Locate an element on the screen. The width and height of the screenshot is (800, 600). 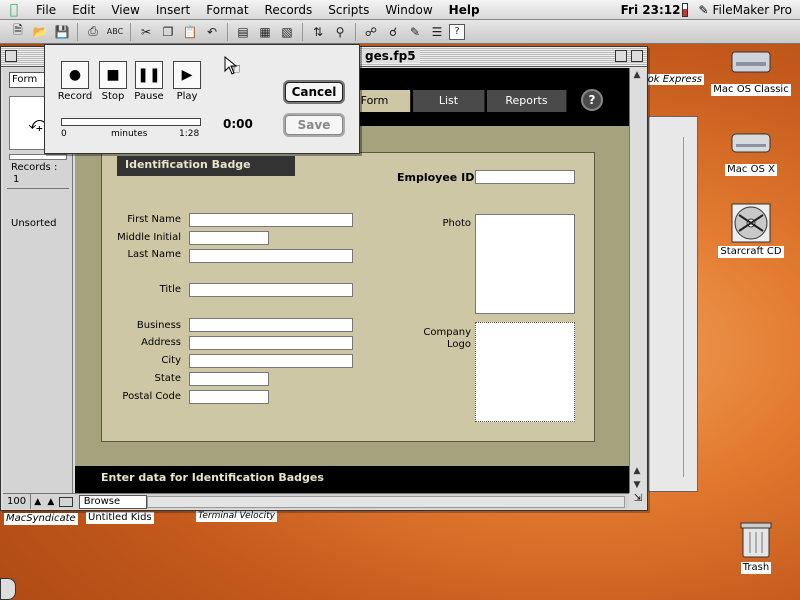
cd-icon is located at coordinates (751, 223).